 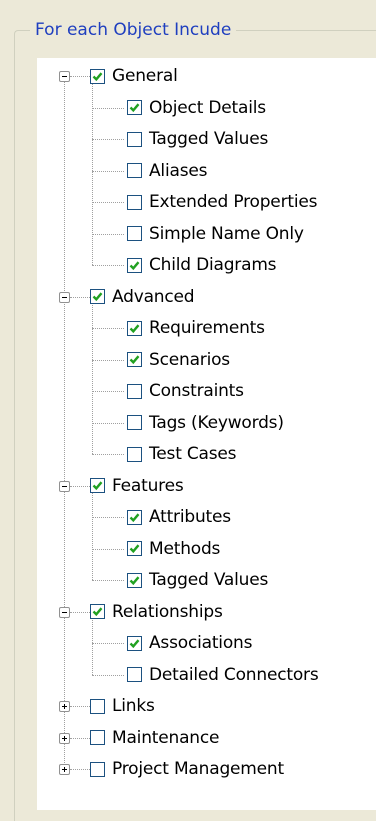 I want to click on tree-item-simple-name-only: Simple Name Only, so click(x=215, y=234).